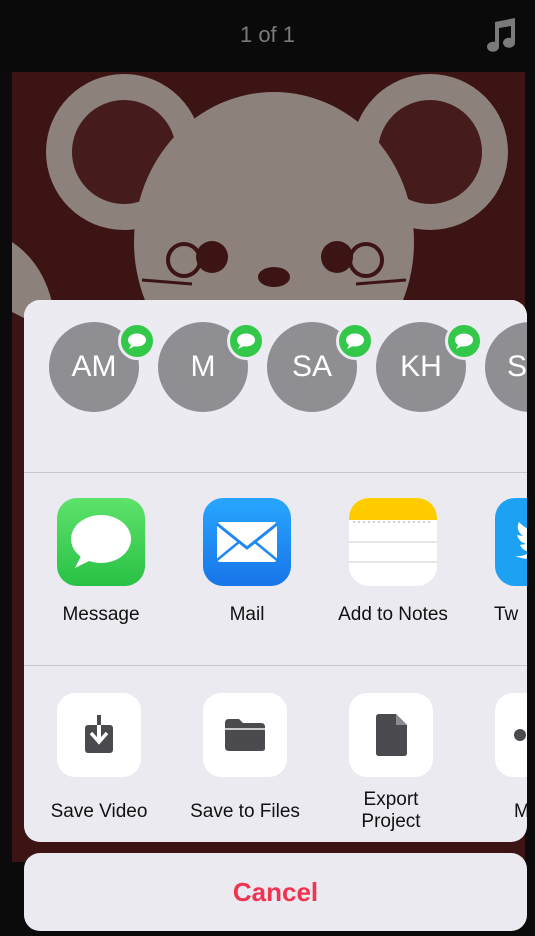 This screenshot has height=936, width=535. I want to click on document-icon, so click(391, 735).